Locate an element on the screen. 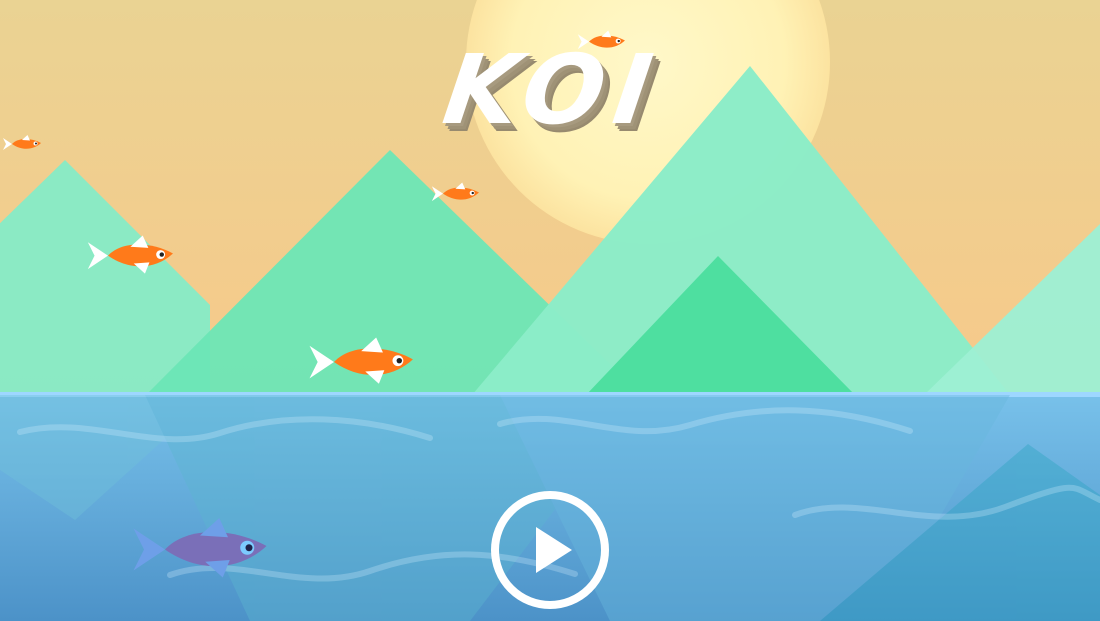 The width and height of the screenshot is (1100, 621). play-icon is located at coordinates (550, 550).